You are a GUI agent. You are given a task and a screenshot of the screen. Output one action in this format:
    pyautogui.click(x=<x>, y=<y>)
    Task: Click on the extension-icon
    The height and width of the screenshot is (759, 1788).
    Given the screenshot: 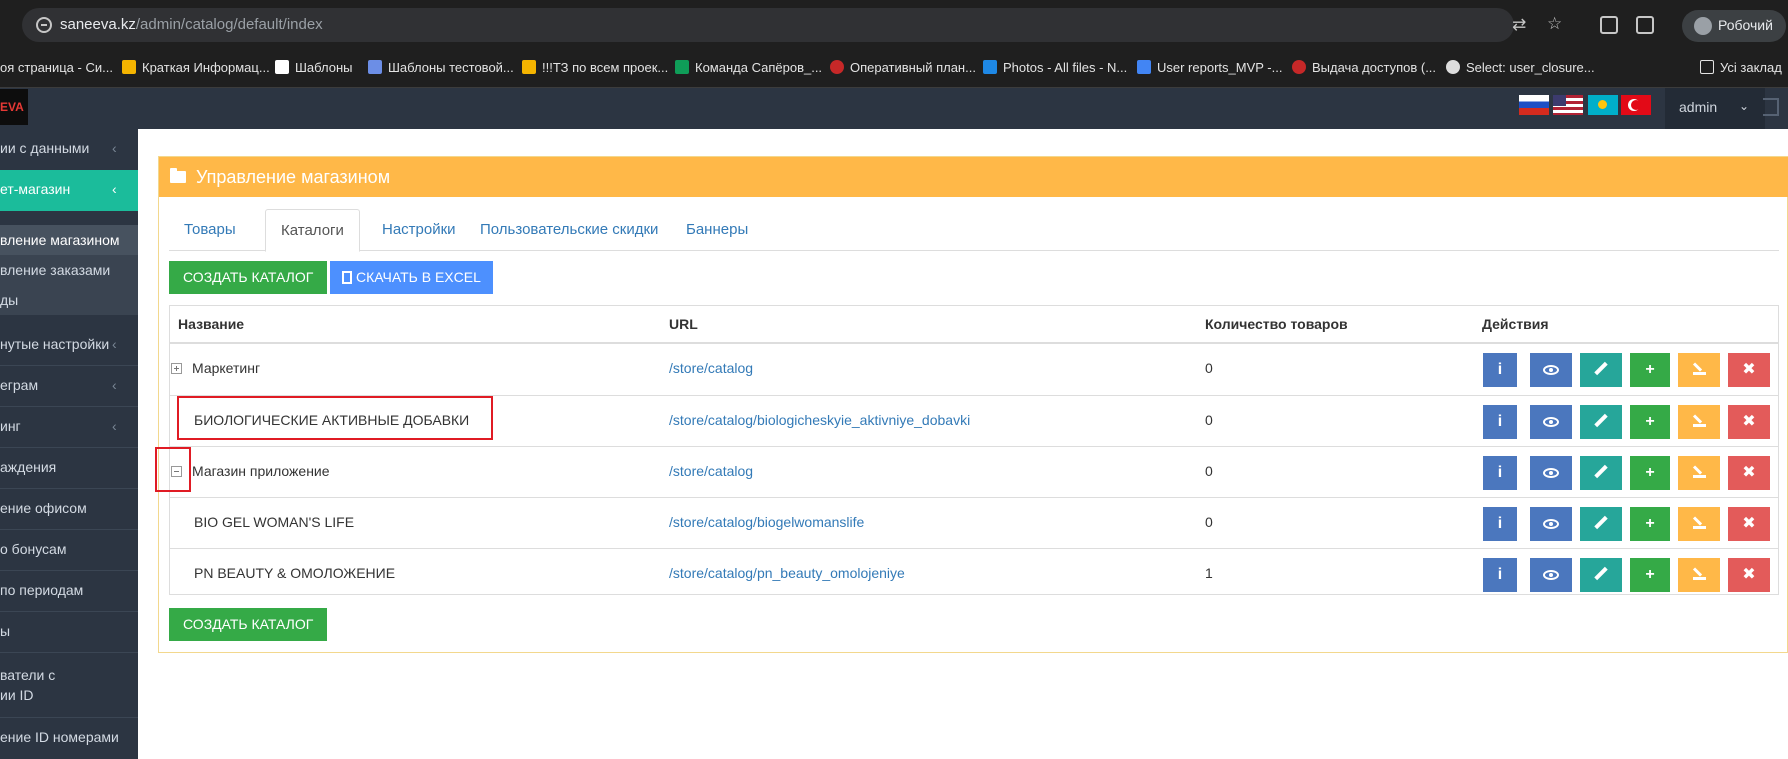 What is the action you would take?
    pyautogui.click(x=1609, y=25)
    